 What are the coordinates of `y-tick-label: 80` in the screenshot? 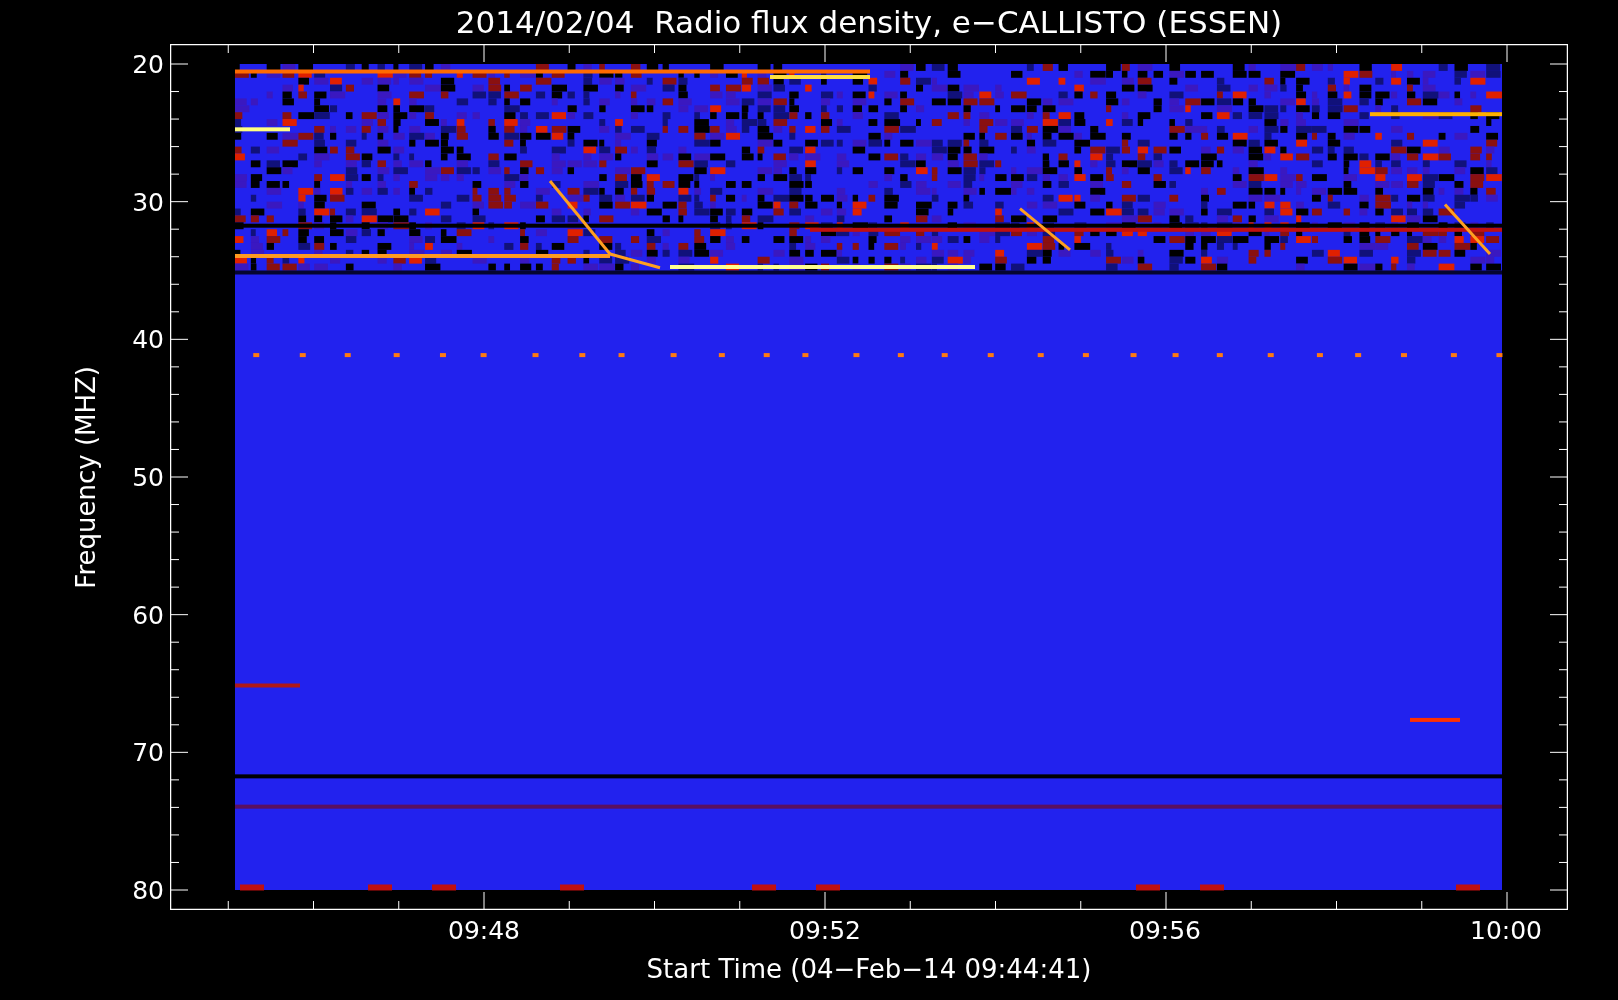 It's located at (148, 890).